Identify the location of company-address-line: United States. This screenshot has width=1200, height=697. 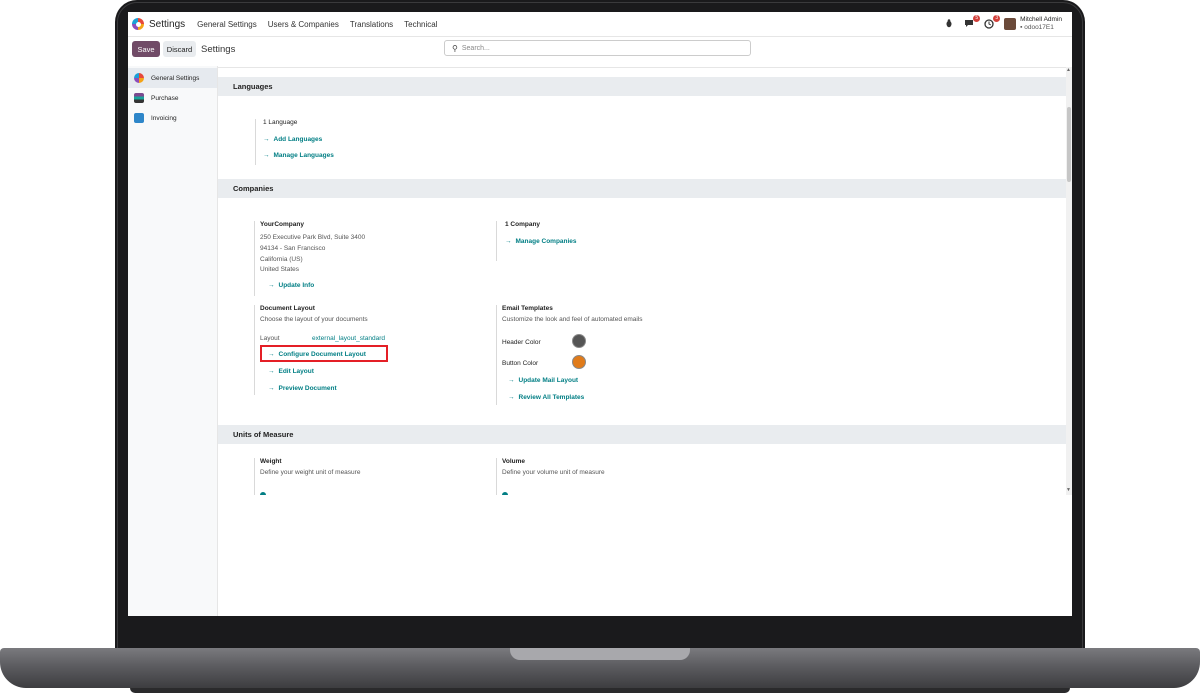
(280, 269).